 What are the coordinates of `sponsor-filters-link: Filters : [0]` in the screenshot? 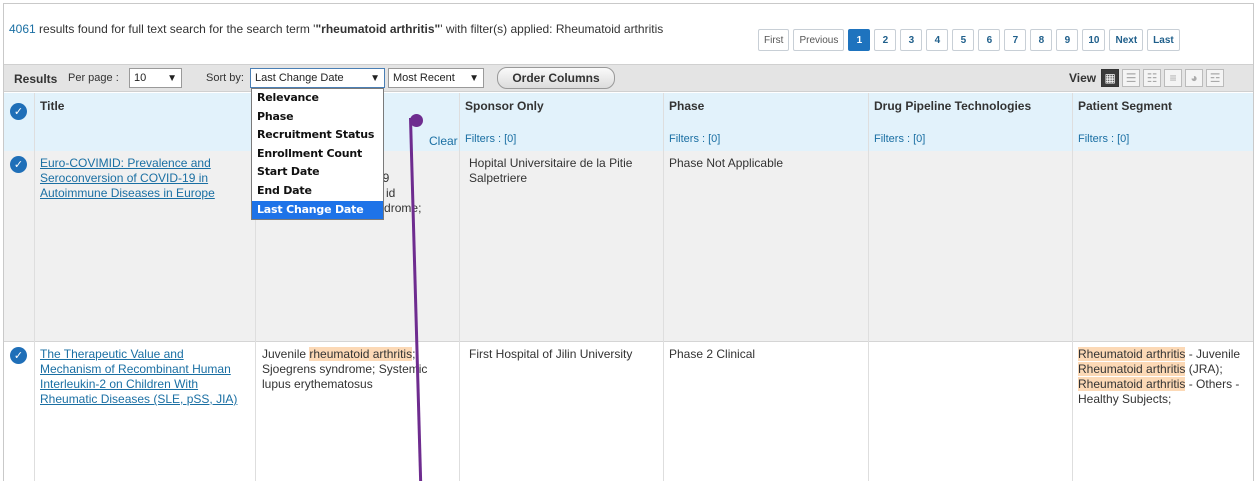 It's located at (490, 139).